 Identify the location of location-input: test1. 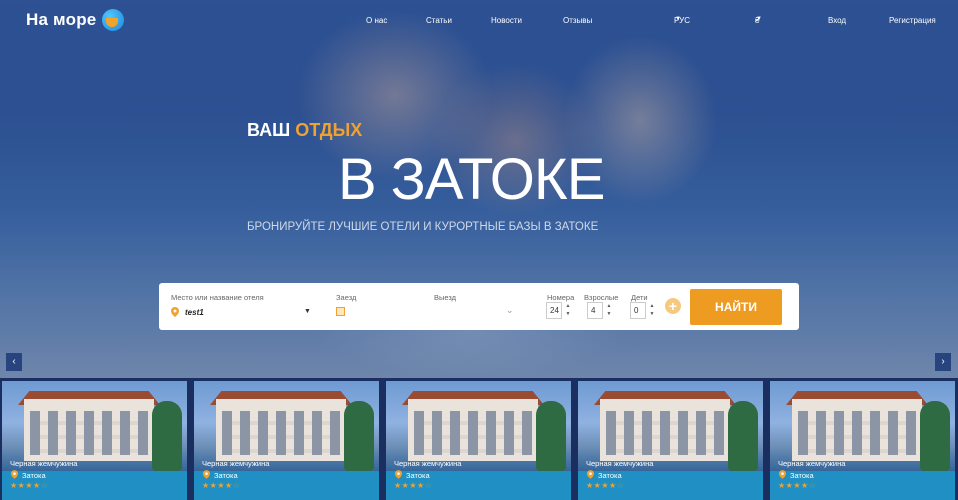
(194, 312).